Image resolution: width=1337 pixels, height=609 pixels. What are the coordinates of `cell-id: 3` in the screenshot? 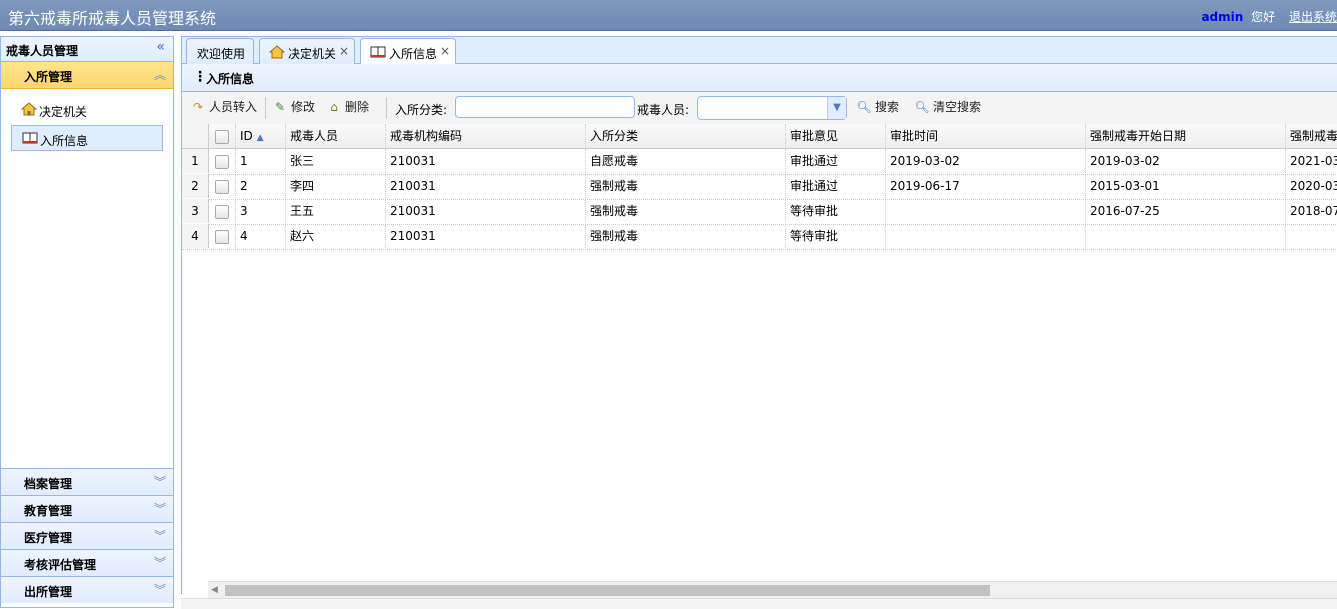 It's located at (261, 211).